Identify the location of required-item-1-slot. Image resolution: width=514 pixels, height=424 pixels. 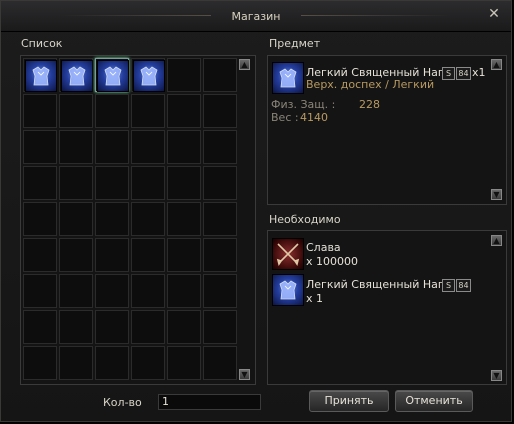
(287, 253).